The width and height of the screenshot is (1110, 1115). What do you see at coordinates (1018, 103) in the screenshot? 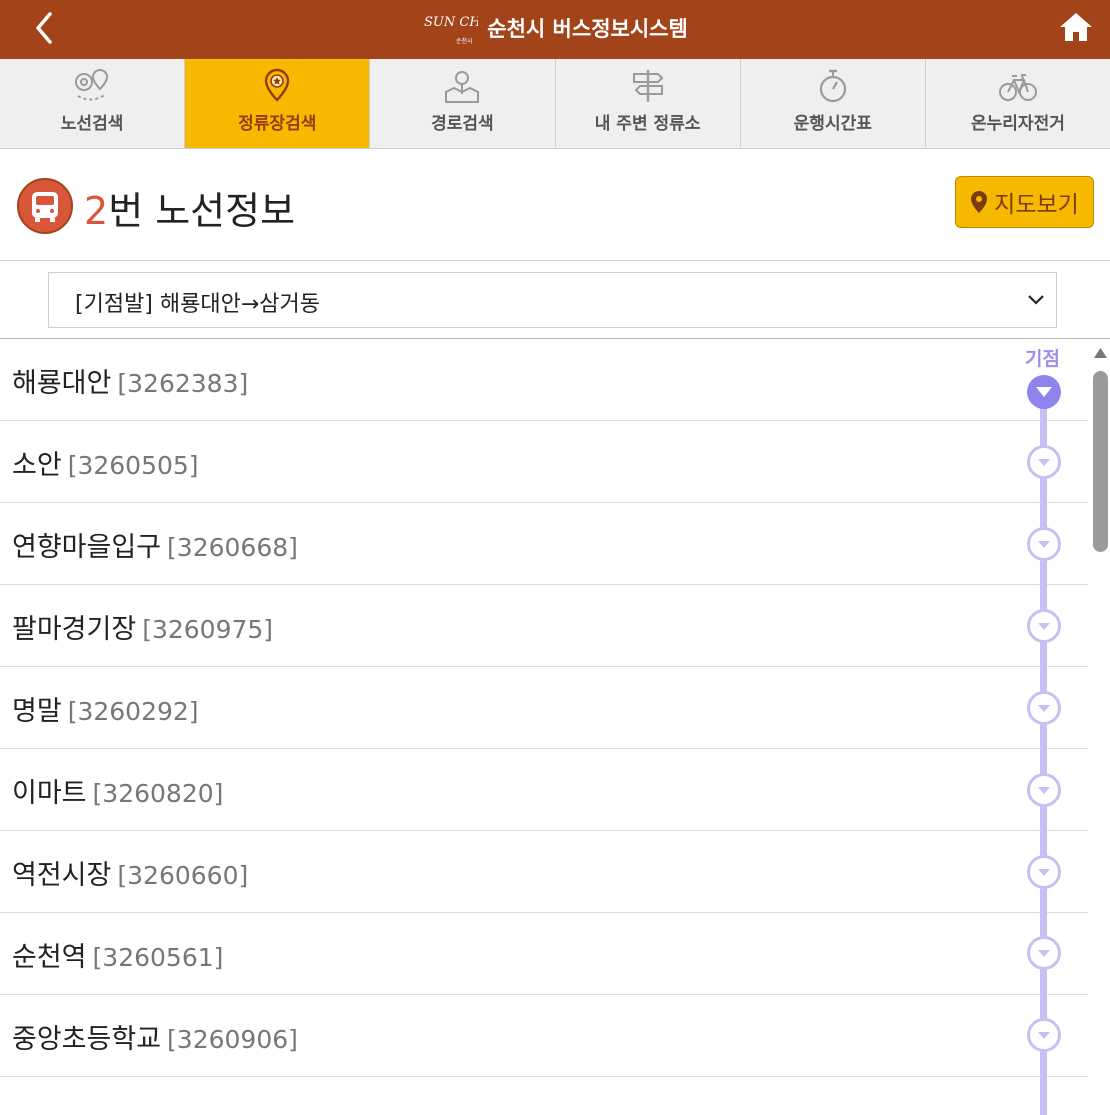
I see `tab-bicycle: 온누리자전거` at bounding box center [1018, 103].